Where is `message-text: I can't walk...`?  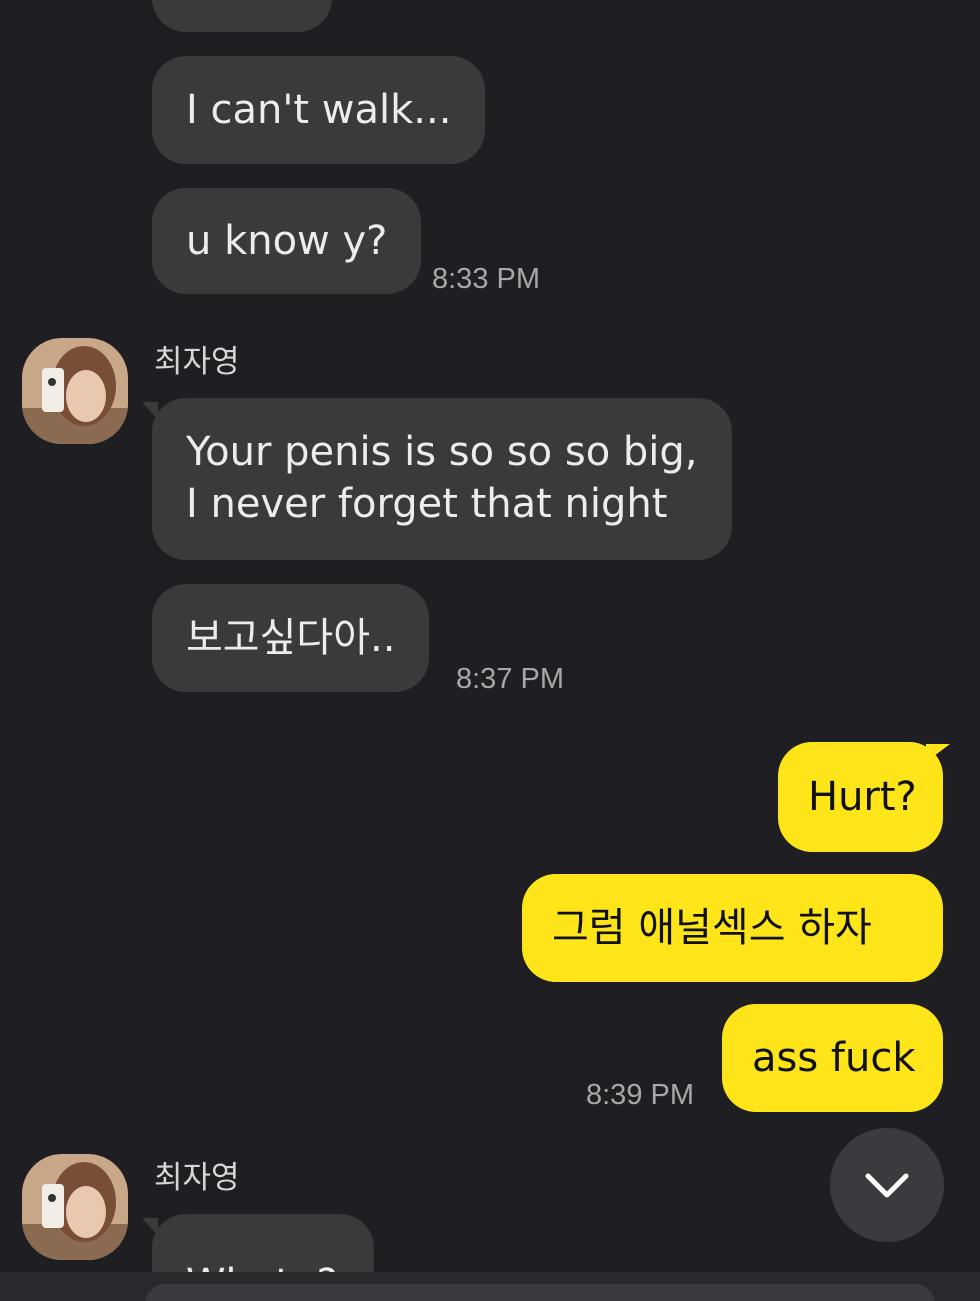 message-text: I can't walk... is located at coordinates (319, 110).